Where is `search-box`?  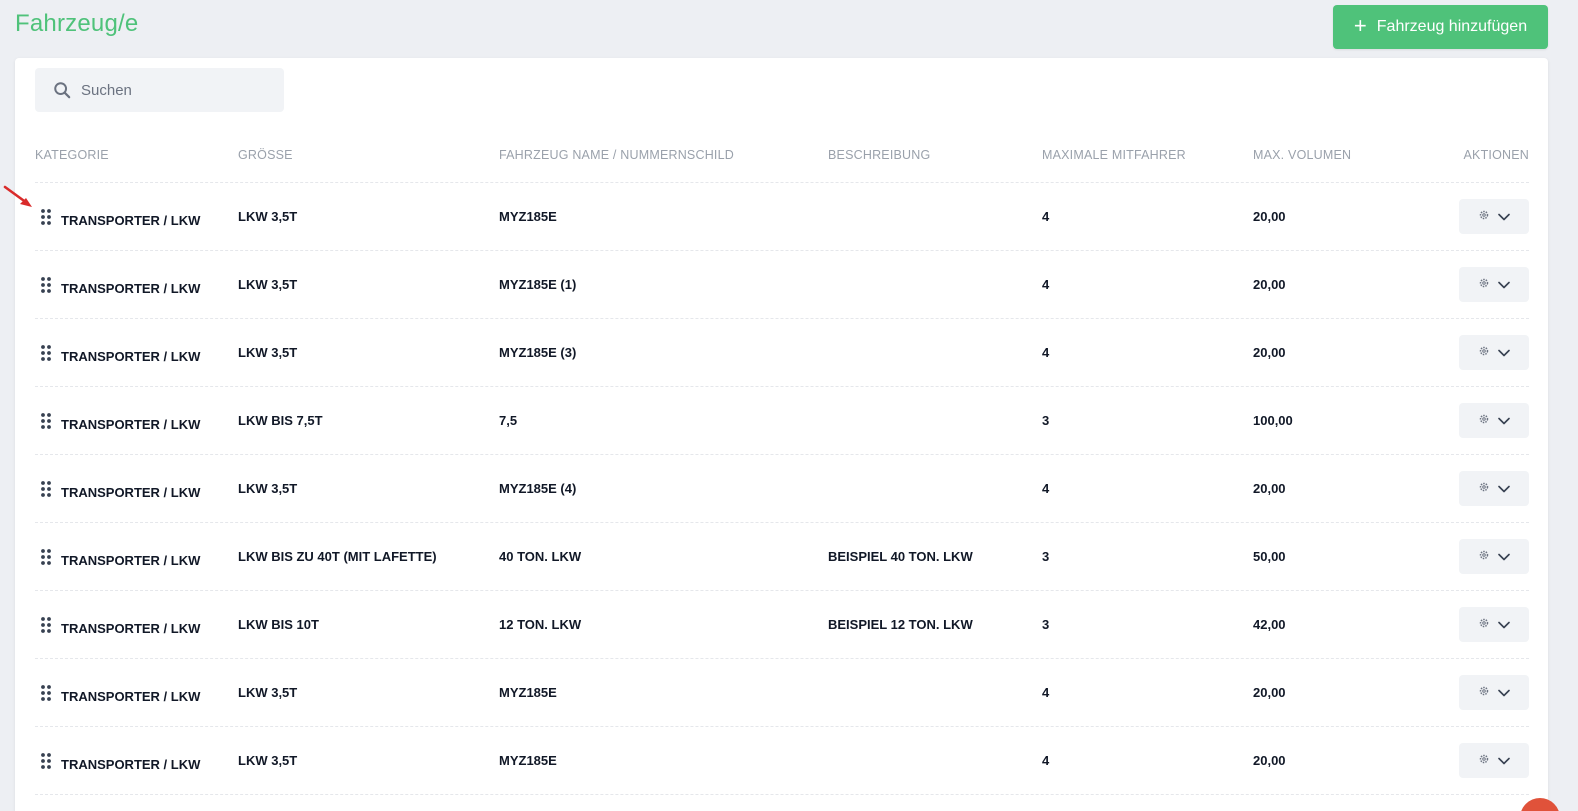
search-box is located at coordinates (159, 90).